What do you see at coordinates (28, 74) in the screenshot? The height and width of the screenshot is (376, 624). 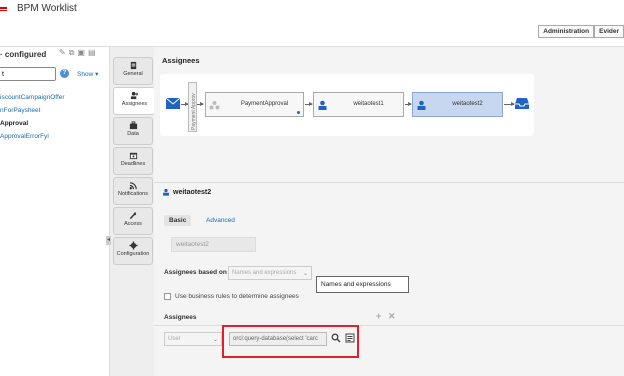 I see `task-search-input` at bounding box center [28, 74].